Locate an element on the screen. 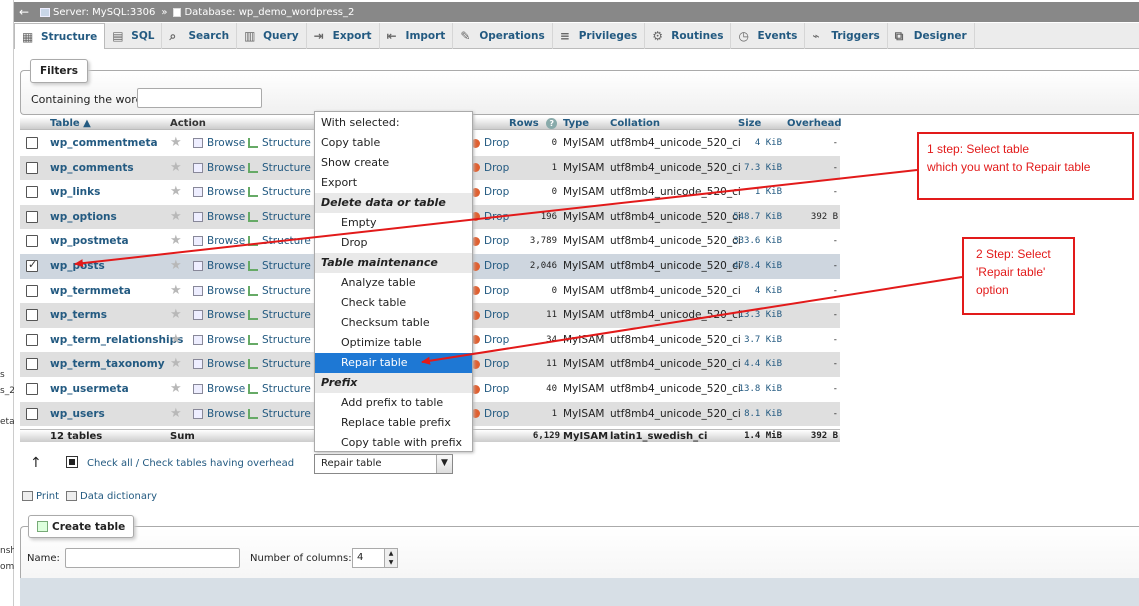 The width and height of the screenshot is (1139, 606). table-name-link: wp_posts is located at coordinates (77, 266).